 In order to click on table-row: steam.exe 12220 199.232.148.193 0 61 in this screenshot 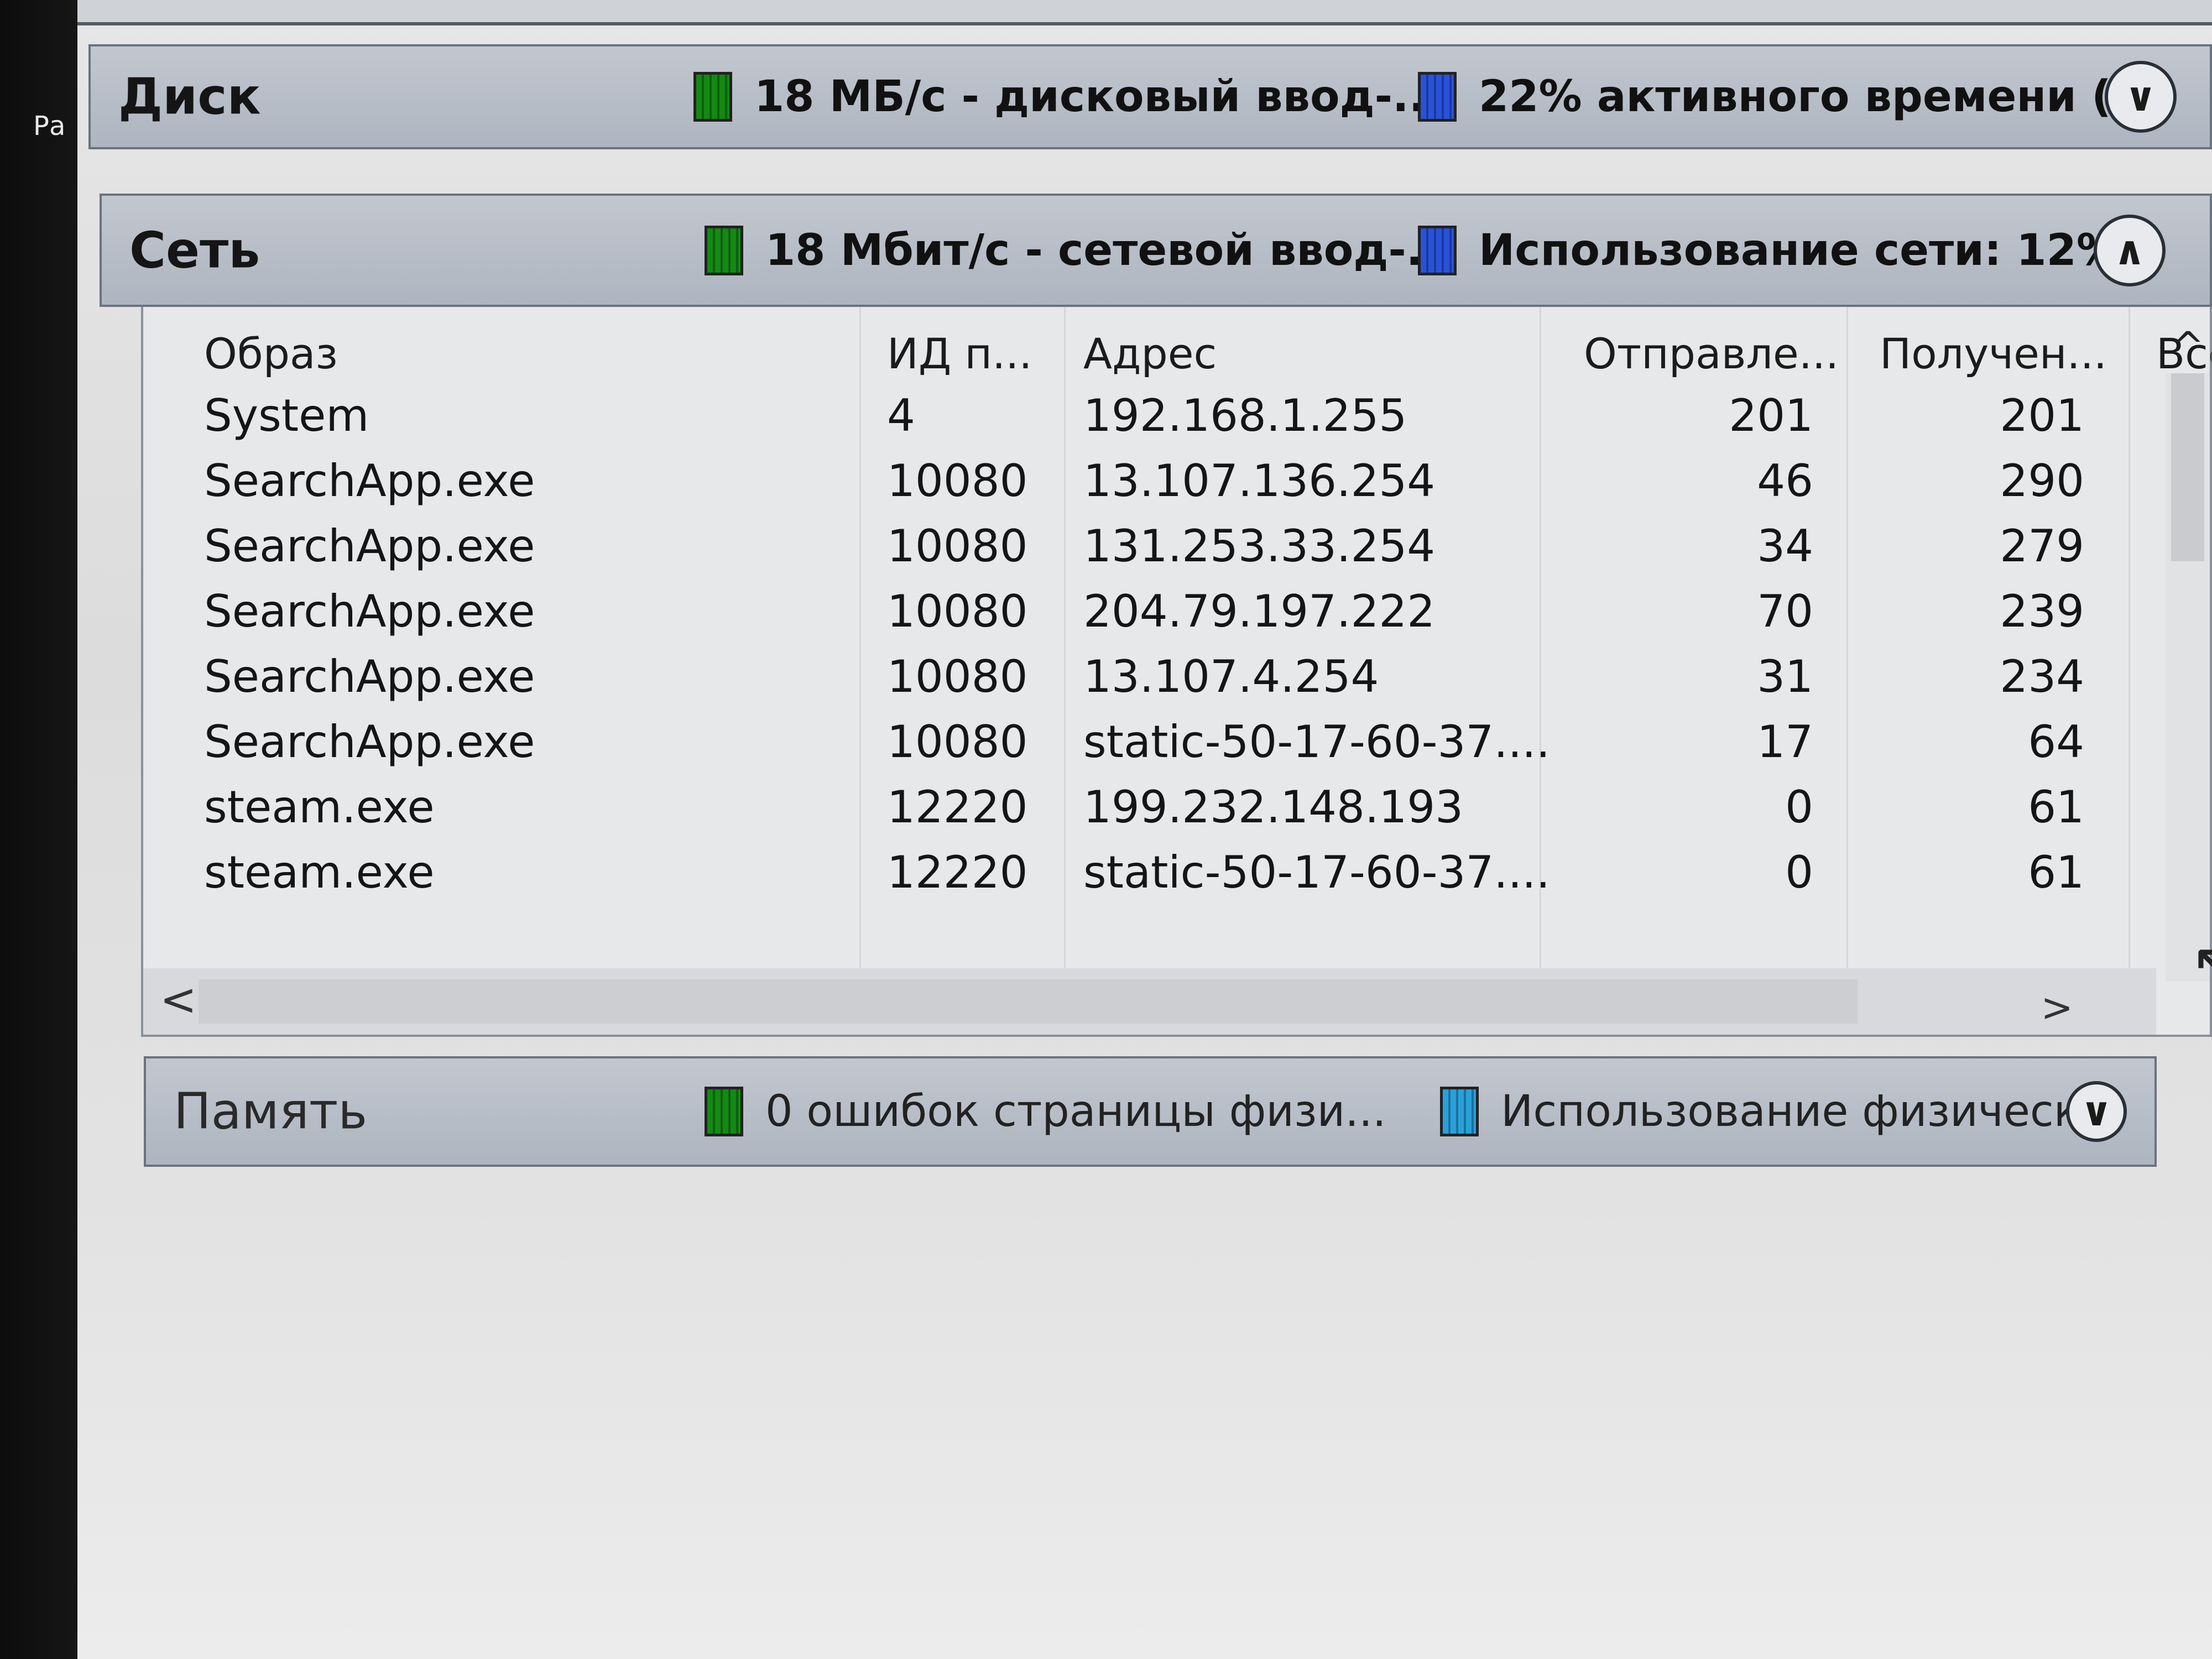, I will do `click(1150, 814)`.